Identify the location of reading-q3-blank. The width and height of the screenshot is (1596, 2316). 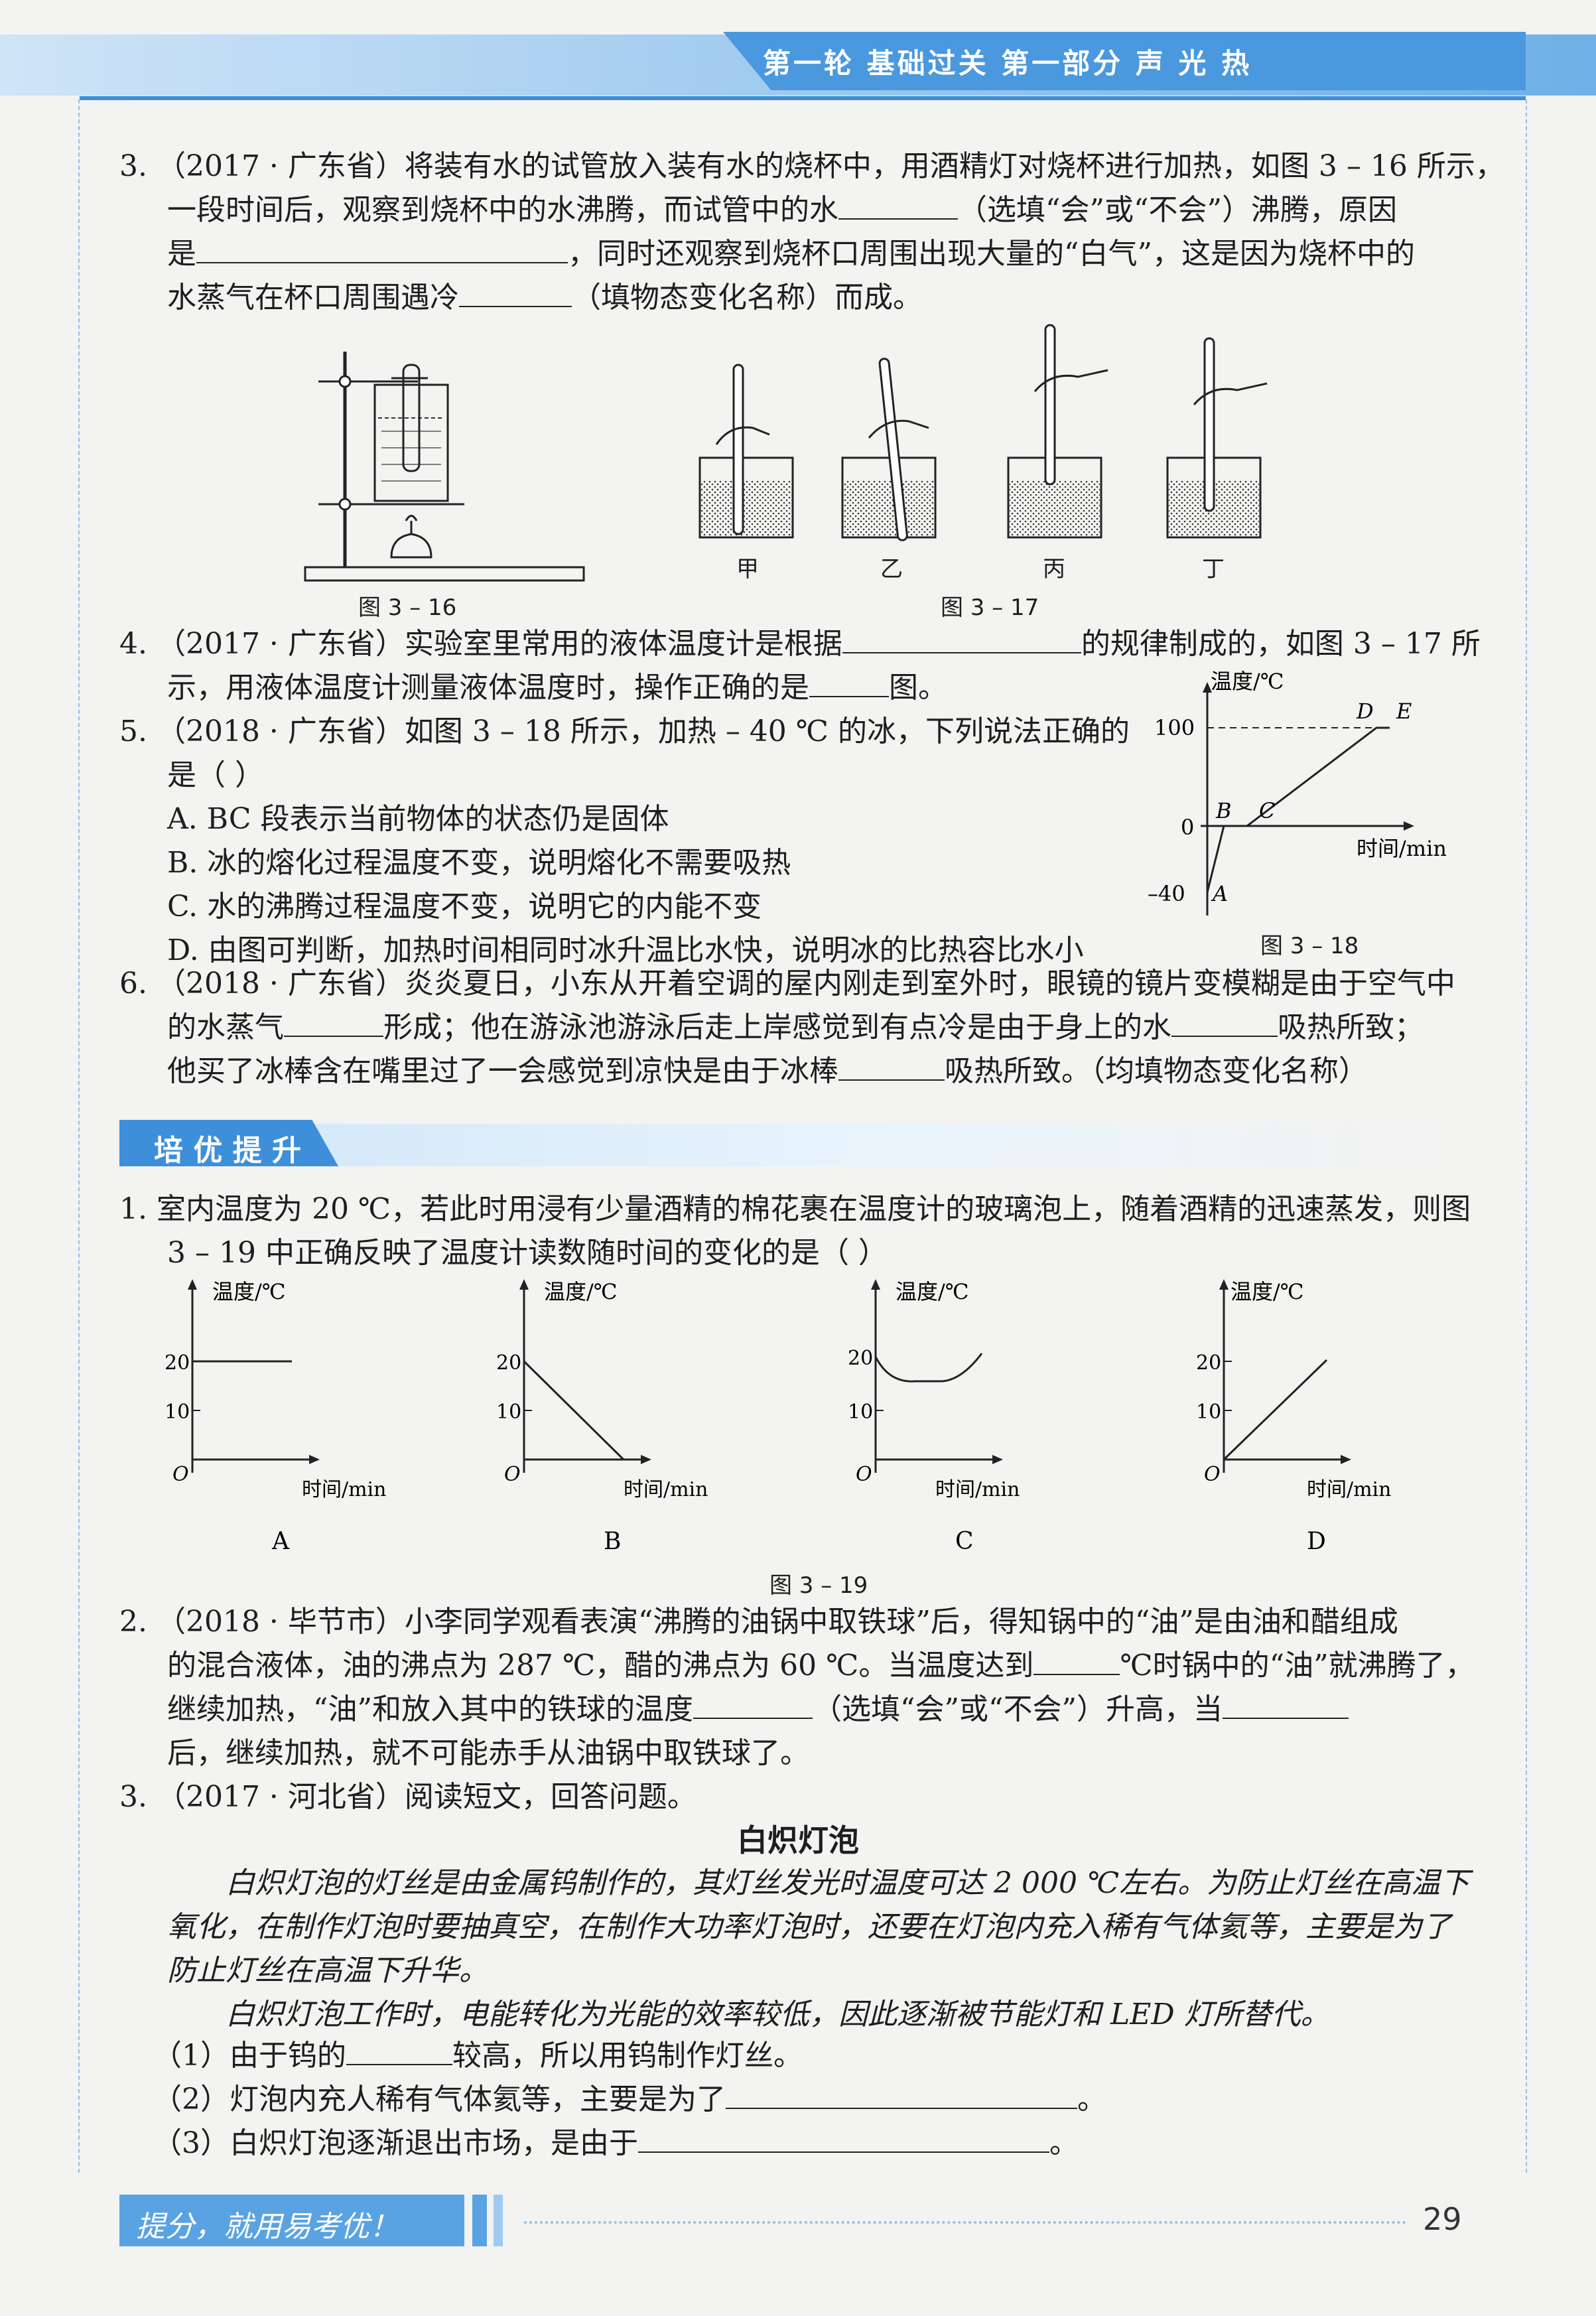
(843, 2139).